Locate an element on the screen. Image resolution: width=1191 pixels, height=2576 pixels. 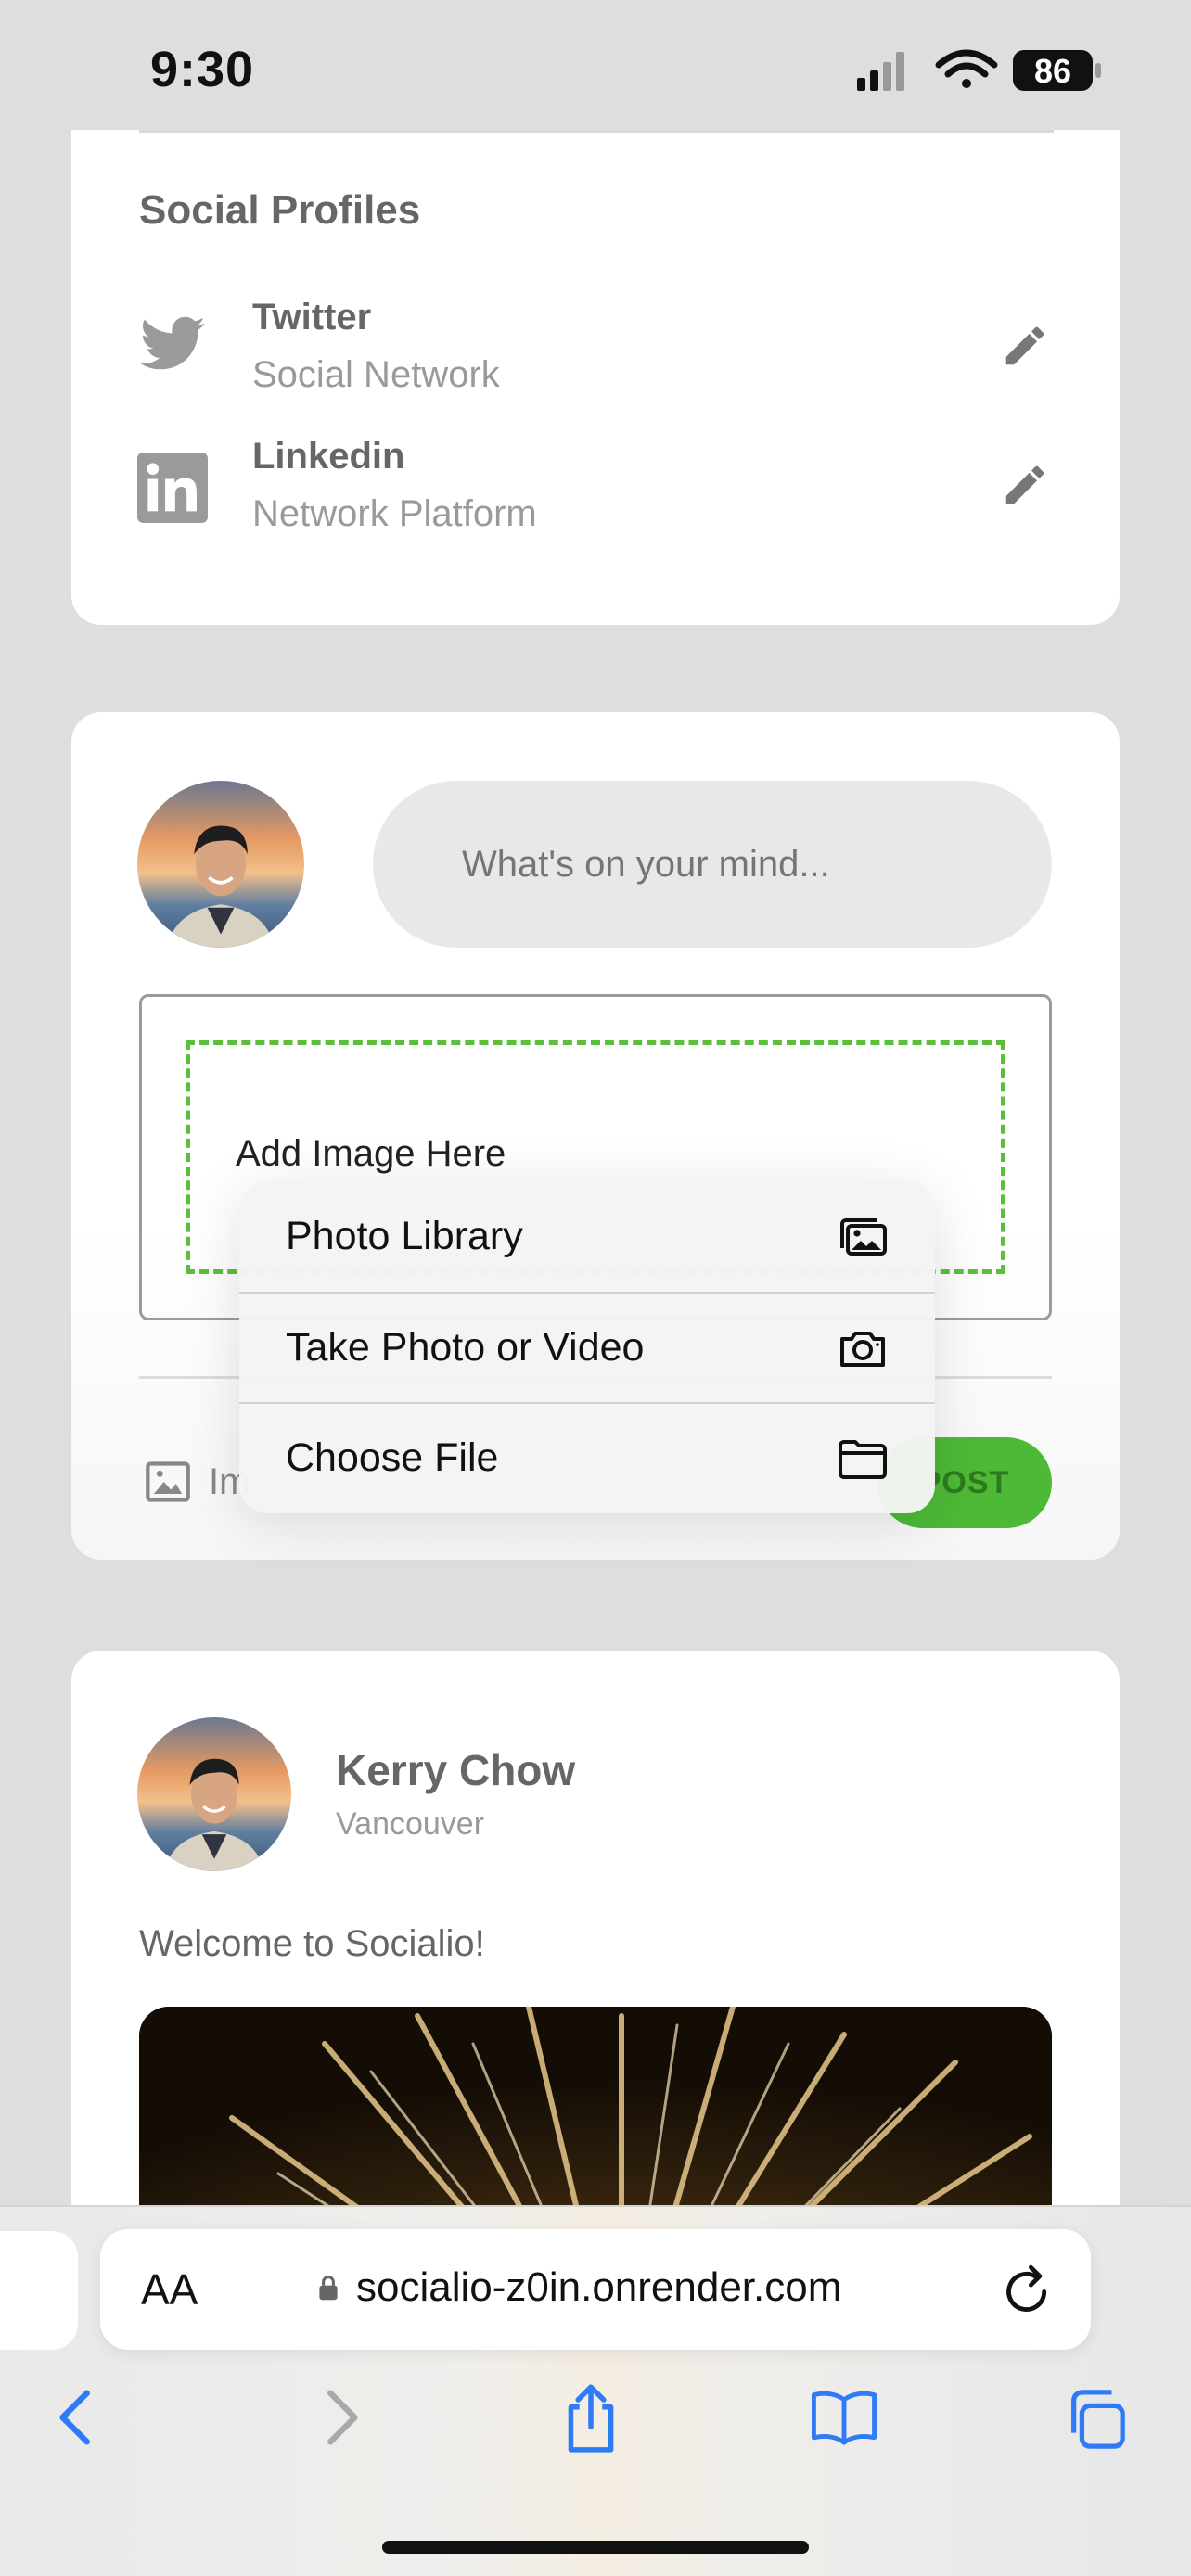
share-icon is located at coordinates (591, 2418).